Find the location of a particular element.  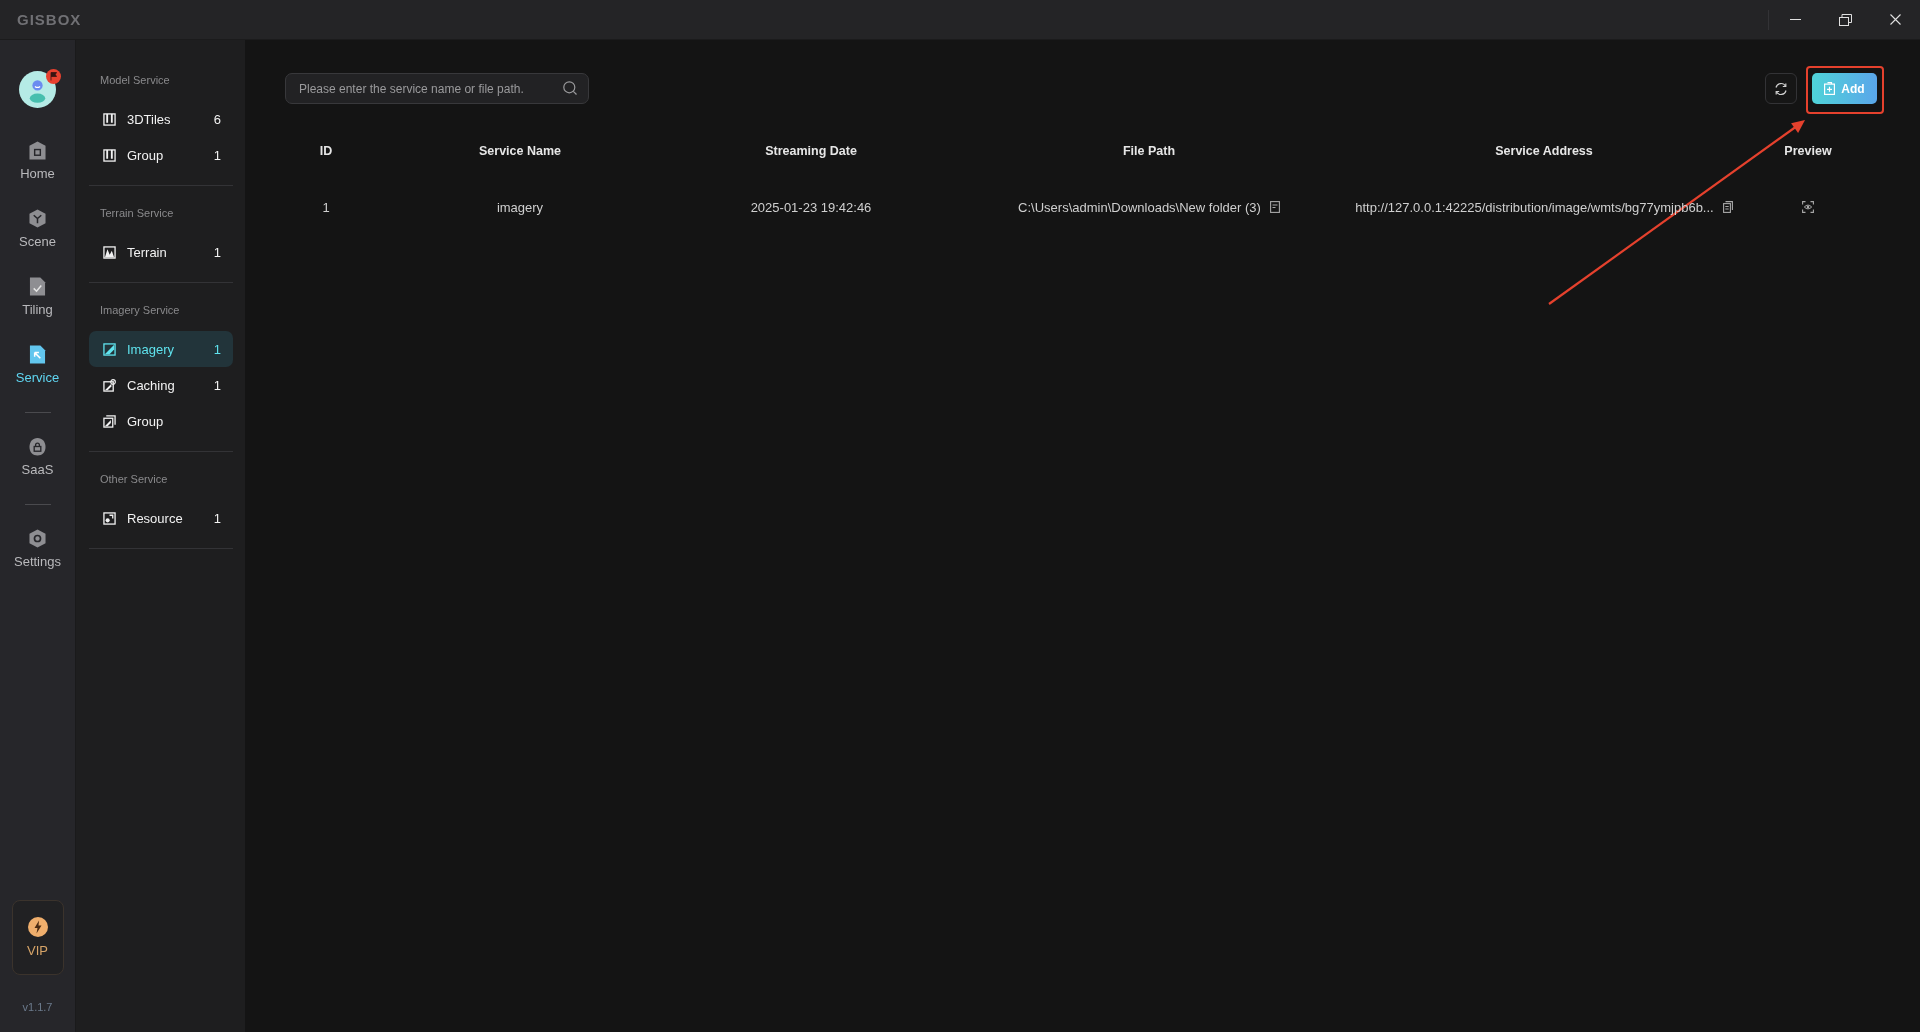

column-header: Preview is located at coordinates (1808, 151).